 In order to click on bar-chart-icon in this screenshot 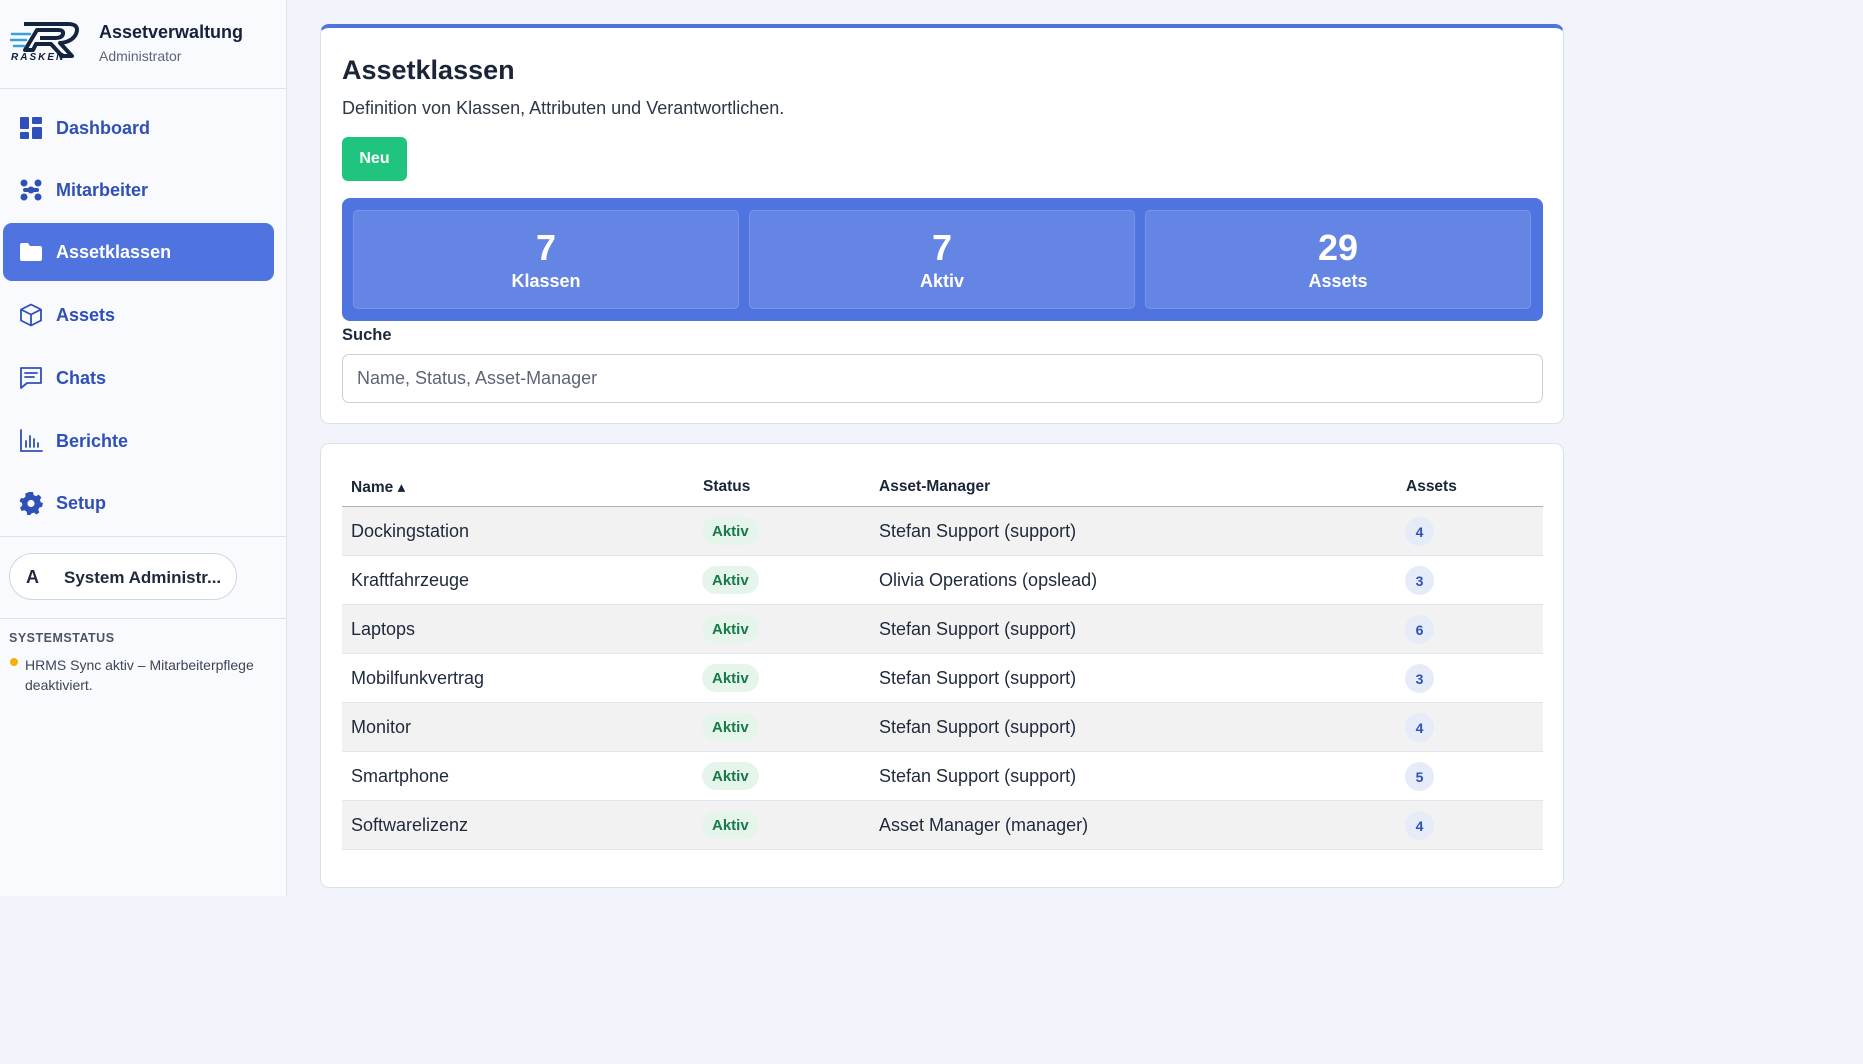, I will do `click(31, 440)`.